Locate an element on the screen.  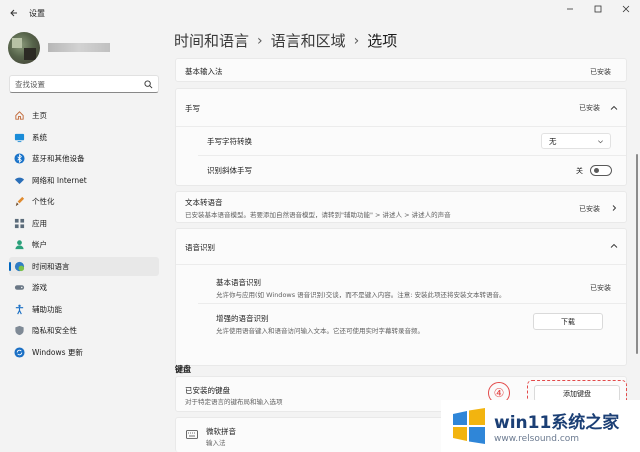
sidebar-item-personalization: 个性化 is located at coordinates (84, 201).